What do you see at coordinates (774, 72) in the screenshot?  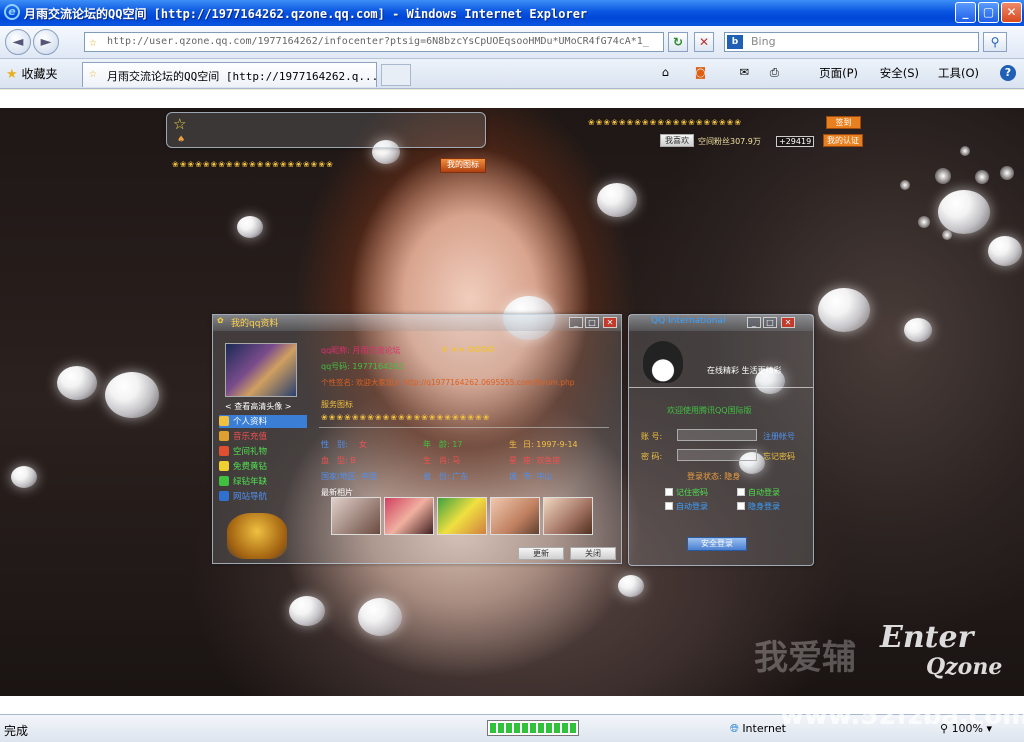 I see `print-button: ⎙` at bounding box center [774, 72].